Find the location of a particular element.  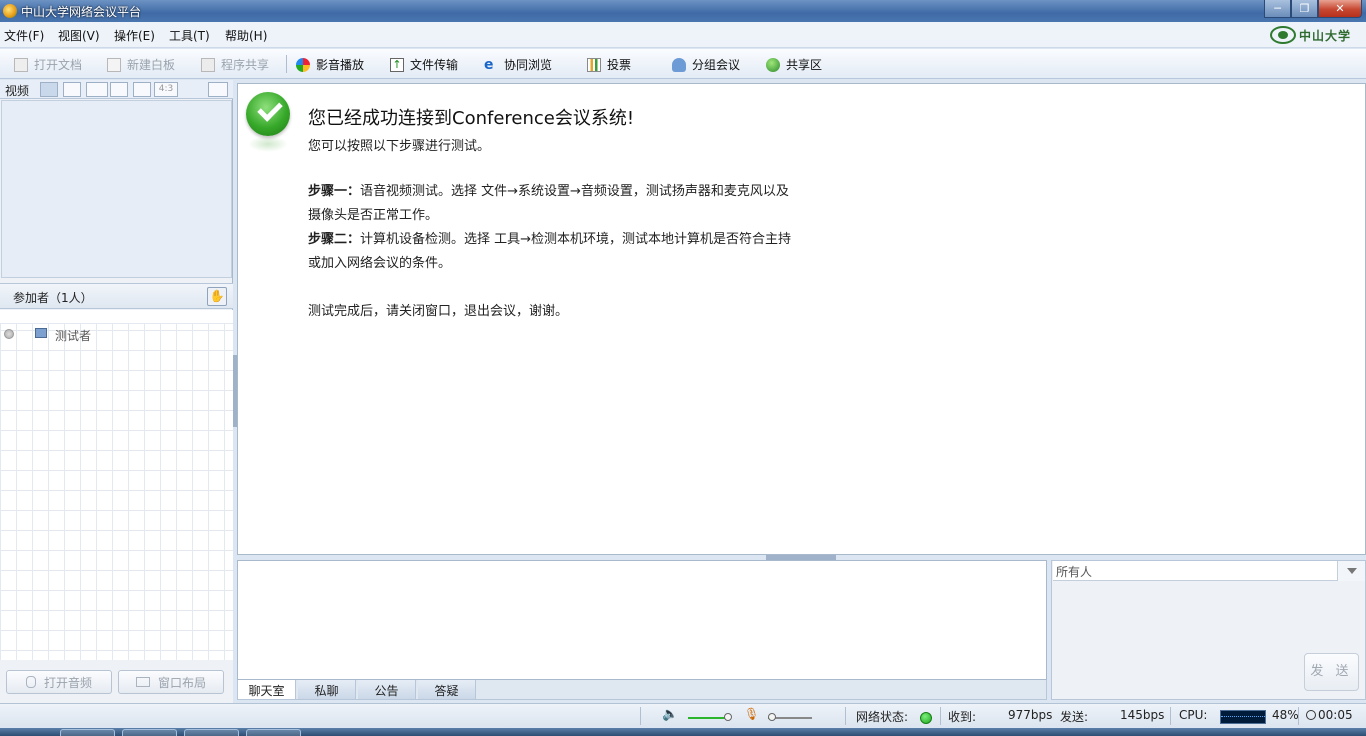

media-play-button: 影音播放 is located at coordinates (330, 64).